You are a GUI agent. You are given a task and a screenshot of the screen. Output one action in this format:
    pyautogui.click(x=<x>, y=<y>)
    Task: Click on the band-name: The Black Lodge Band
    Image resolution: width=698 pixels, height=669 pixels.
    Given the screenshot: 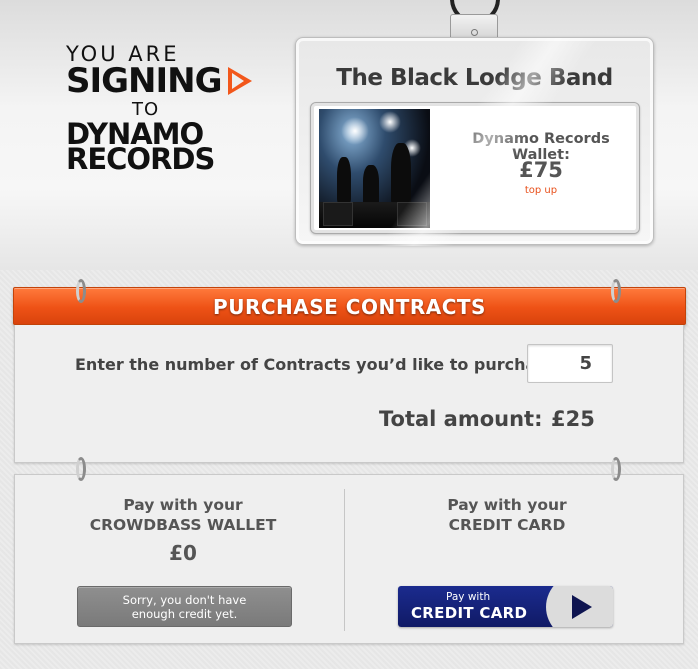 What is the action you would take?
    pyautogui.click(x=474, y=78)
    